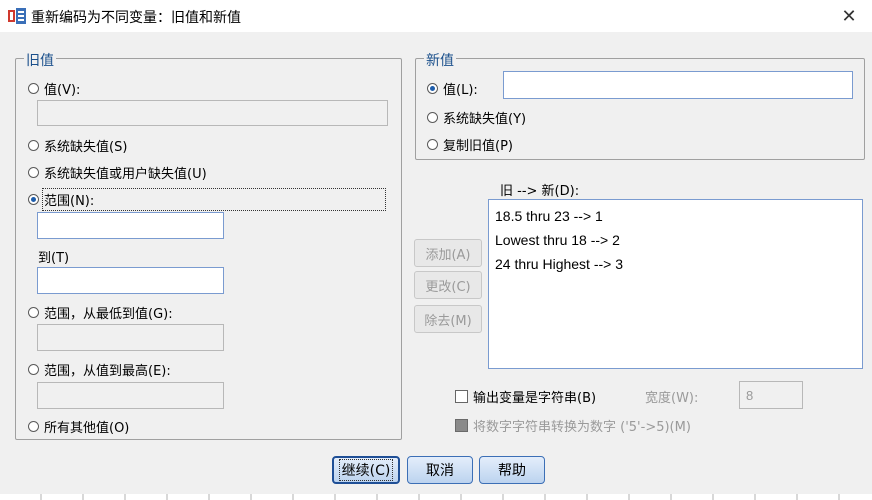  What do you see at coordinates (62, 90) in the screenshot?
I see `old-value-label: 值(V):` at bounding box center [62, 90].